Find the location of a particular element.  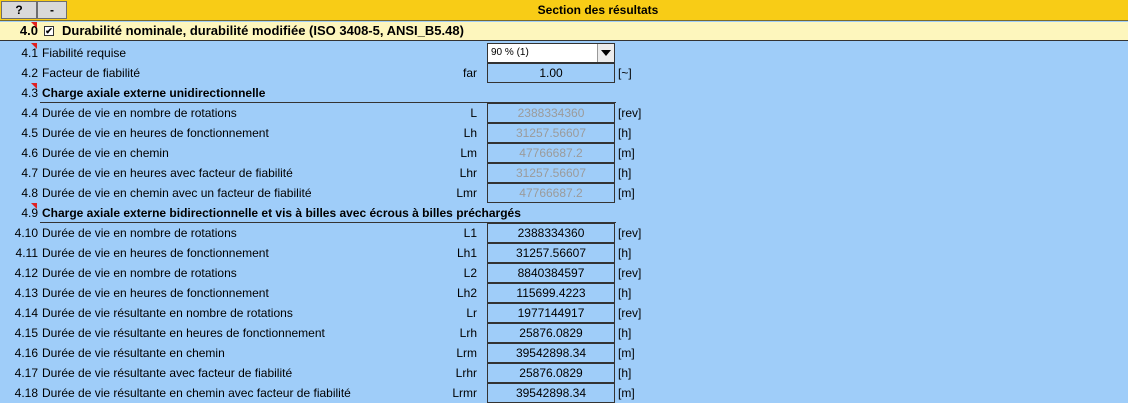

table-row: 4.6 Durée de vie en chemin Lm 47766687.2 [m] is located at coordinates (564, 153).